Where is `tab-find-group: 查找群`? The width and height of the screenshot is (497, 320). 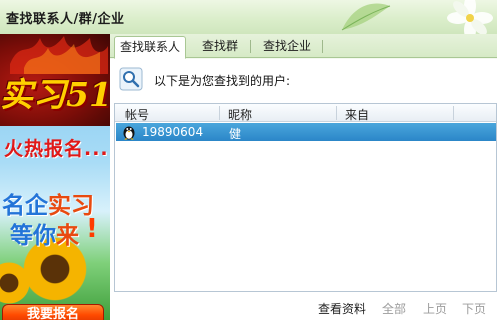
tab-find-group: 查找群 is located at coordinates (220, 47).